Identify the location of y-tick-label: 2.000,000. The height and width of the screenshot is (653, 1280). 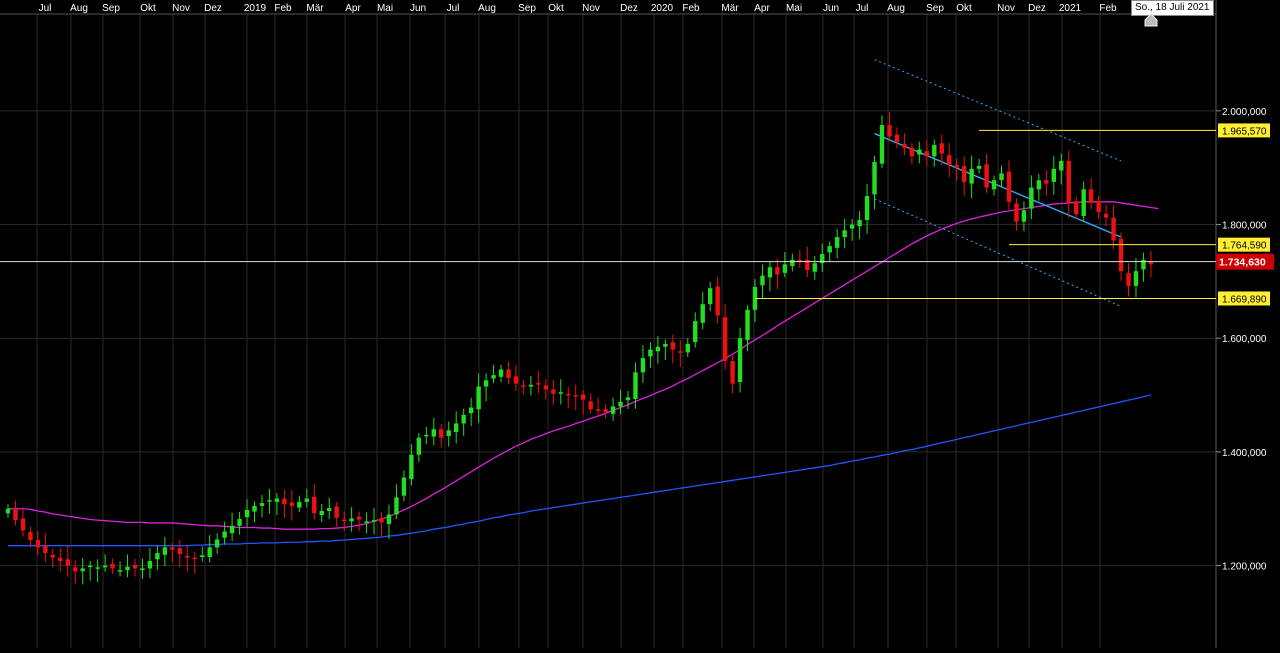
(1244, 112).